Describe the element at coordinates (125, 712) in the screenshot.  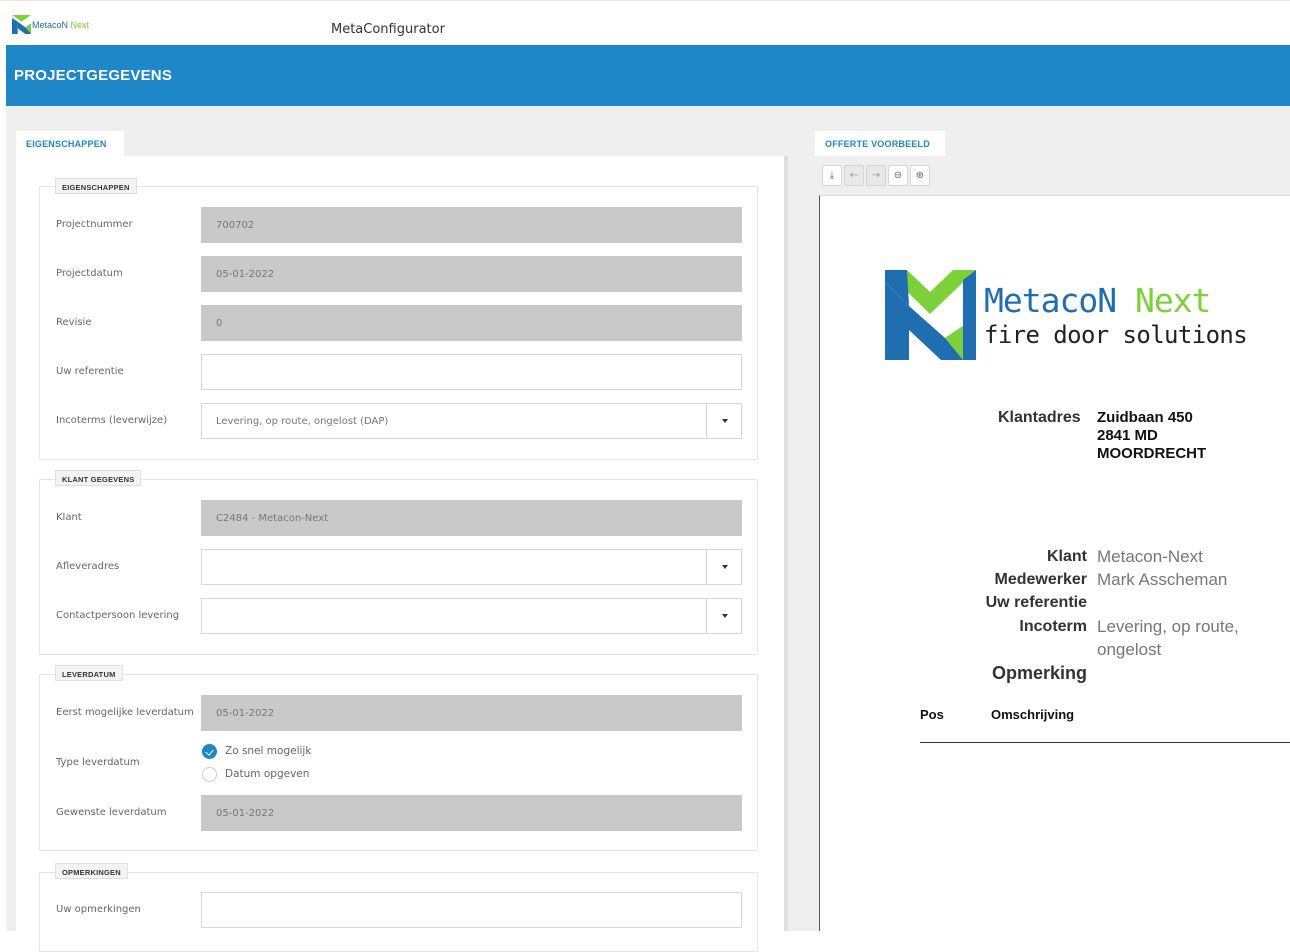
I see `label-eerst-mogelijke-leverdatum: Eerst mogelijke leverdatum` at that location.